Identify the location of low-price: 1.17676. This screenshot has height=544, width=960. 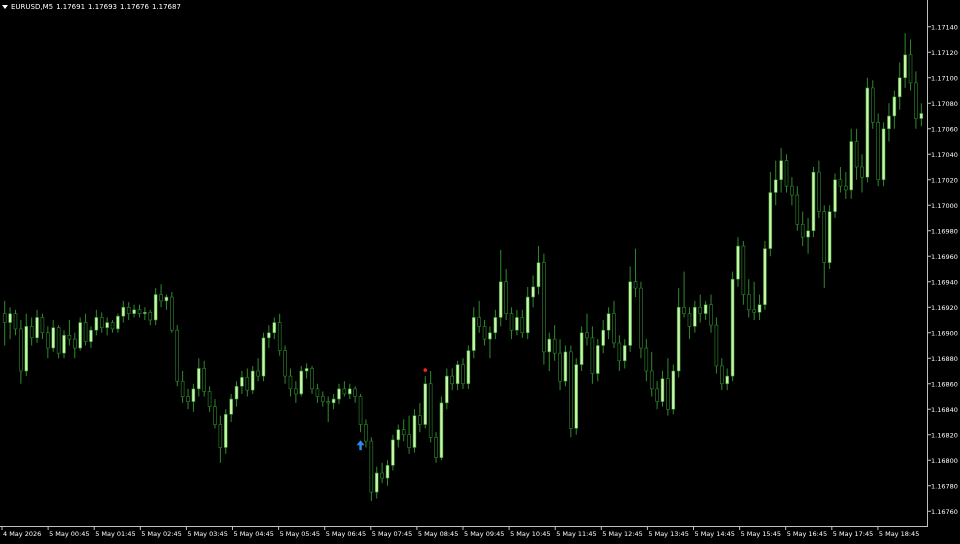
(134, 7).